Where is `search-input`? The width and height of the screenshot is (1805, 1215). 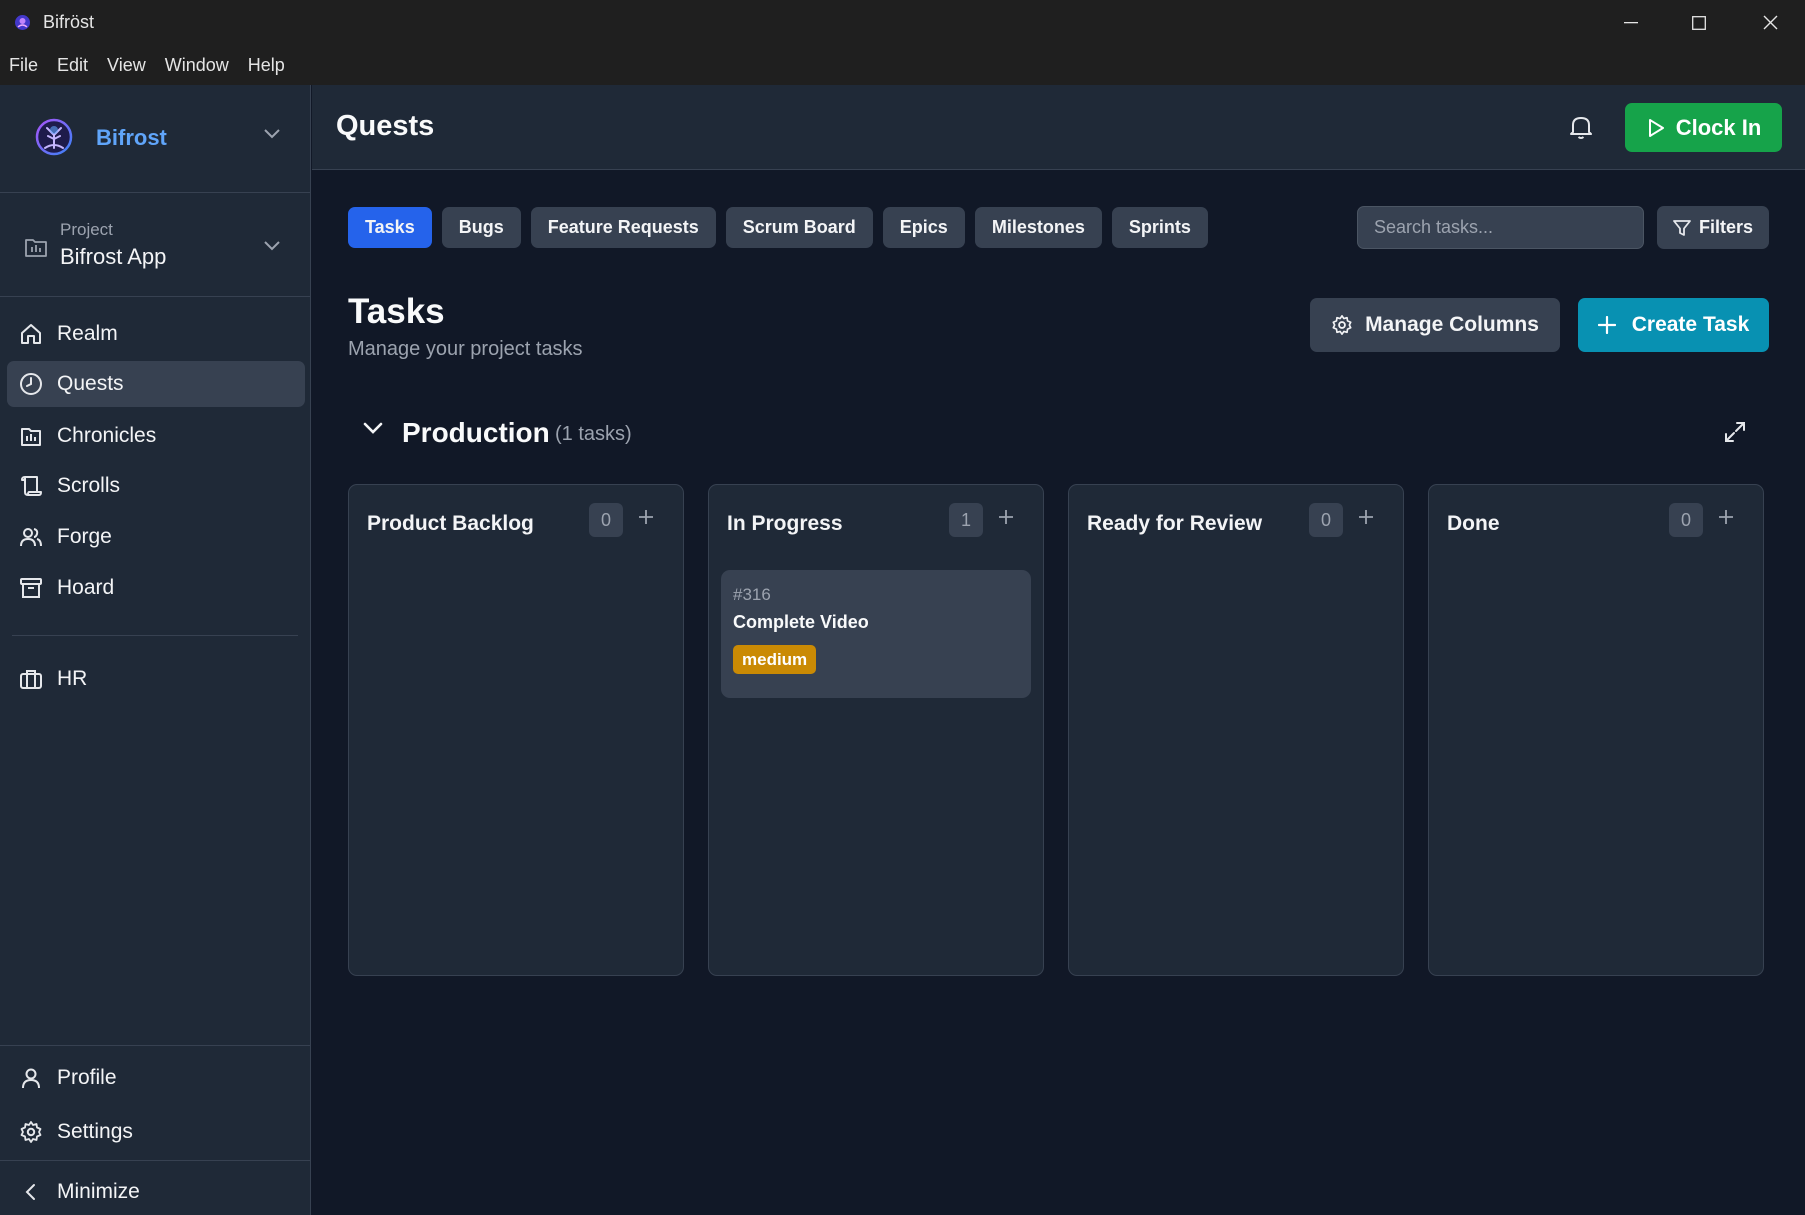
search-input is located at coordinates (1500, 227).